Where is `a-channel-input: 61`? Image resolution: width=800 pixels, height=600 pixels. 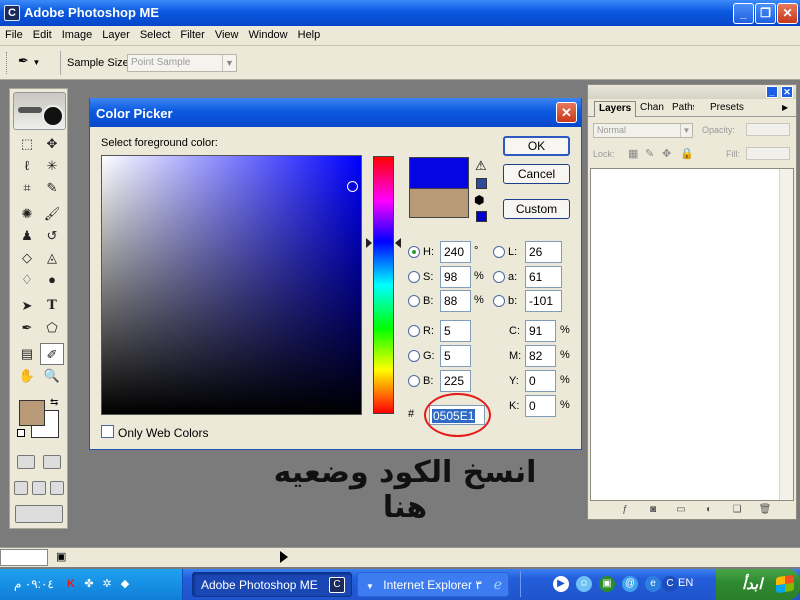
a-channel-input: 61 is located at coordinates (543, 277).